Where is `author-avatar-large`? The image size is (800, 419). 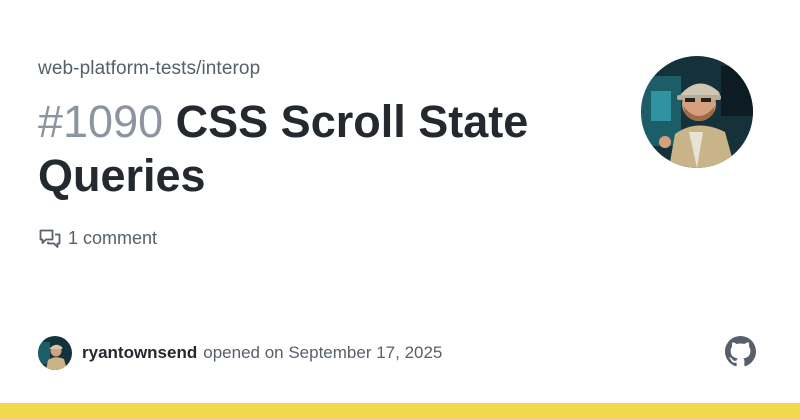 author-avatar-large is located at coordinates (697, 112).